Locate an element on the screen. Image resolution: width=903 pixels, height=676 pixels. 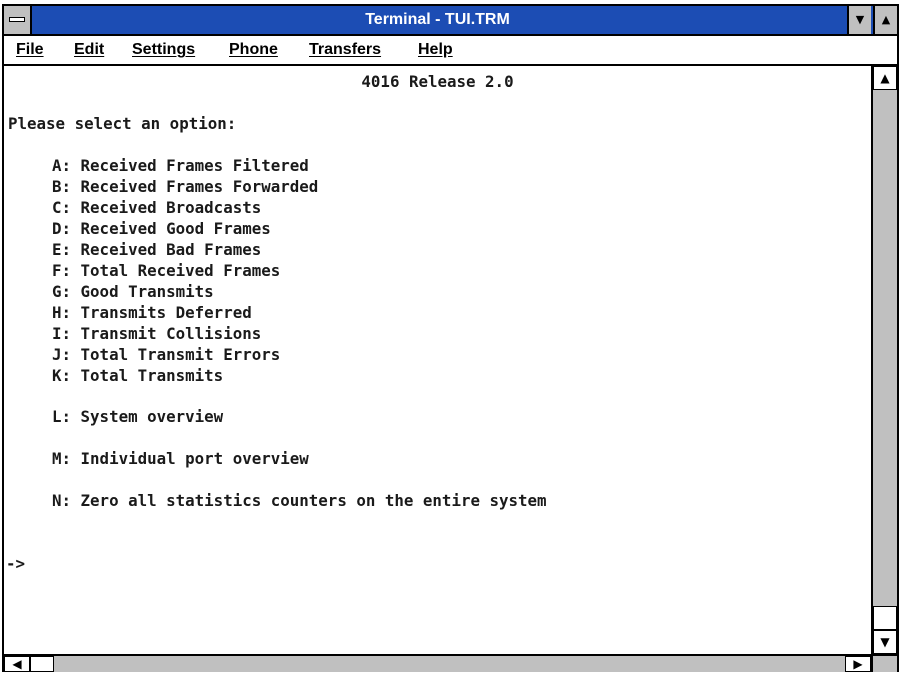
scroll-left-button: ◀ is located at coordinates (17, 664).